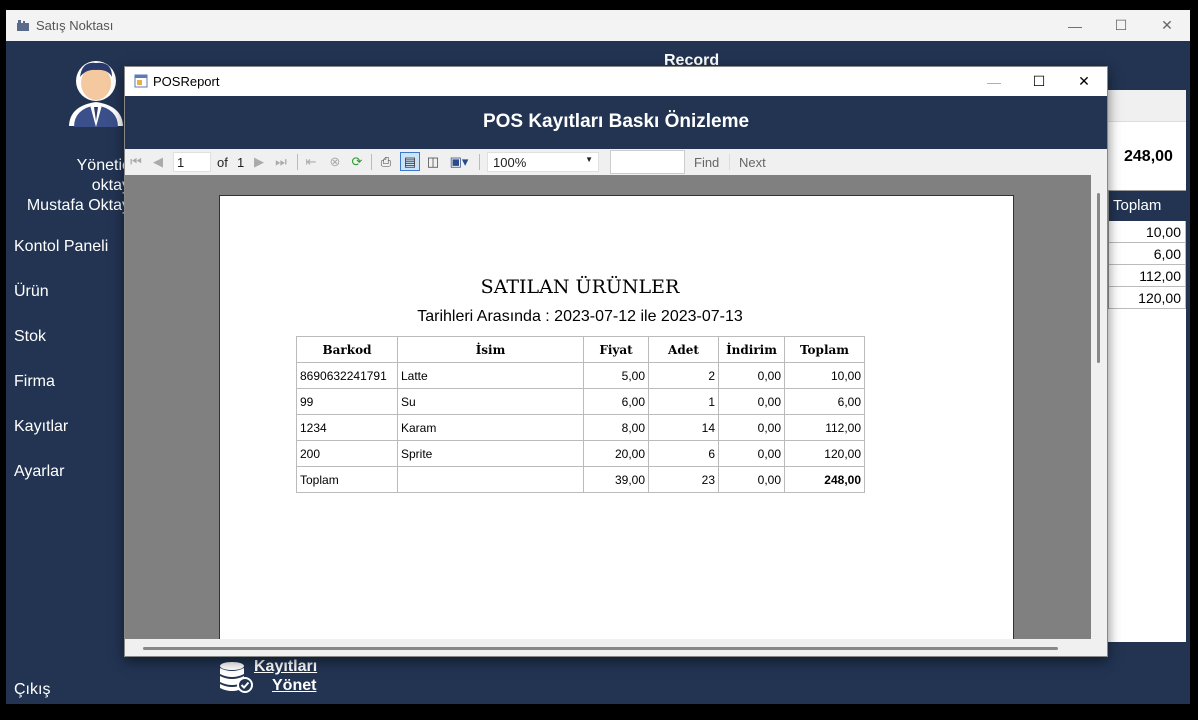 The width and height of the screenshot is (1198, 720). I want to click on manage-records-link-line1: Kayıtları, so click(285, 667).